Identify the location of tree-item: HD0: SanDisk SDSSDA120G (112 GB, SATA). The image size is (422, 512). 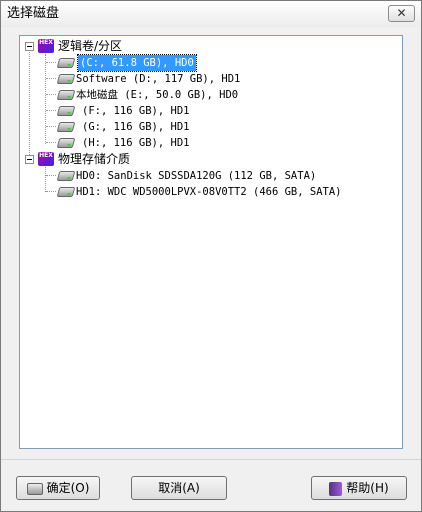
(206, 176).